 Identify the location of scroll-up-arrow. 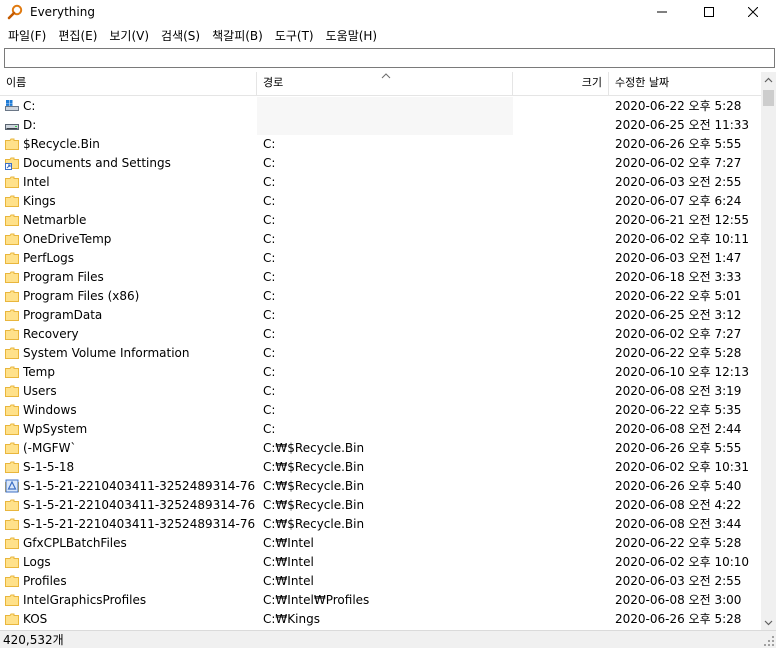
(768, 79).